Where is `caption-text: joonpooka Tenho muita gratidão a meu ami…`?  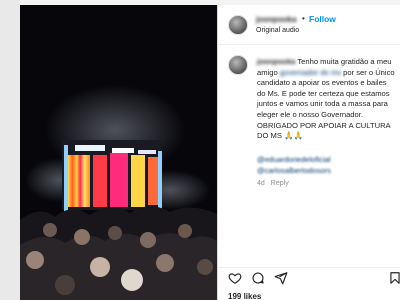
caption-text: joonpooka Tenho muita gratidão a meu ami… is located at coordinates (327, 99).